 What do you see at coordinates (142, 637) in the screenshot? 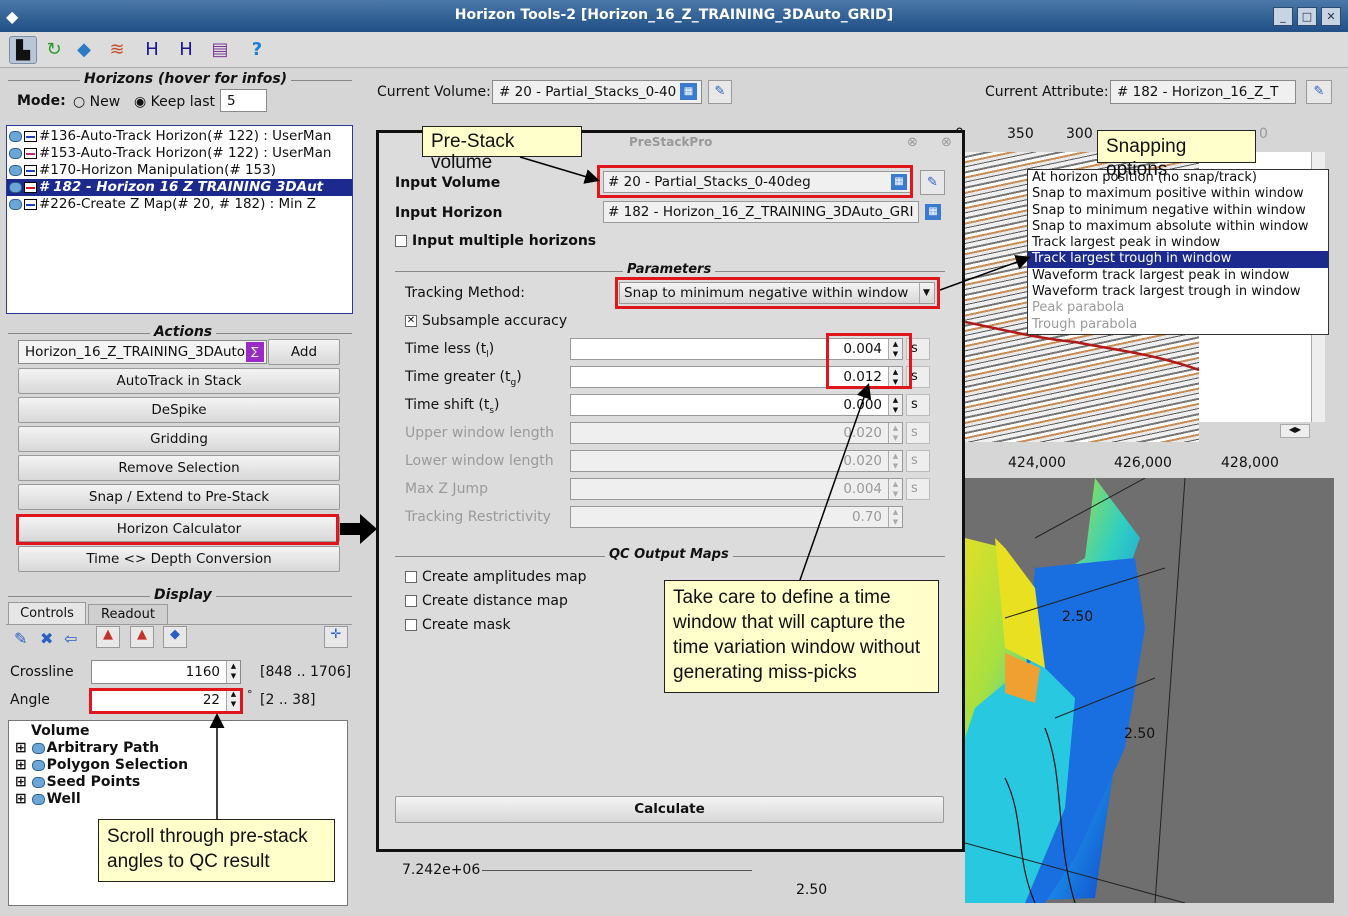
I see `surface-alt-icon: ▲` at bounding box center [142, 637].